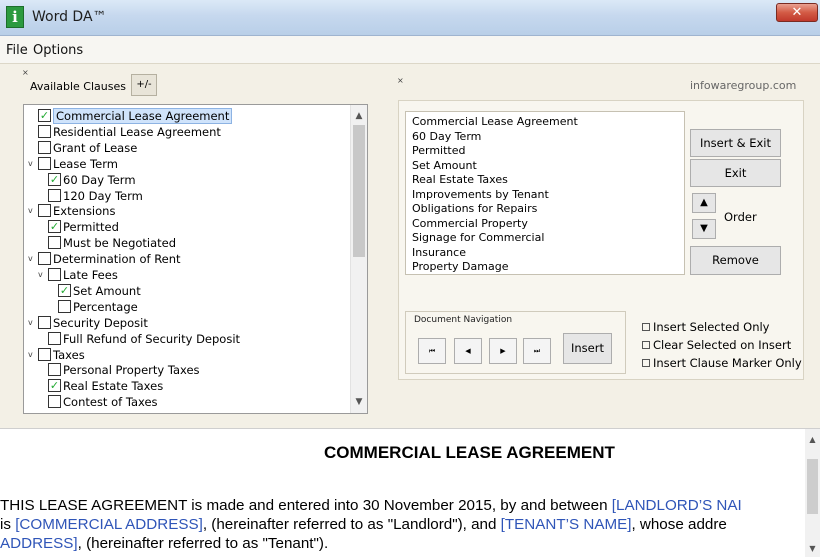 Image resolution: width=820 pixels, height=557 pixels. I want to click on selected-clause-item: 60 Day Term, so click(545, 137).